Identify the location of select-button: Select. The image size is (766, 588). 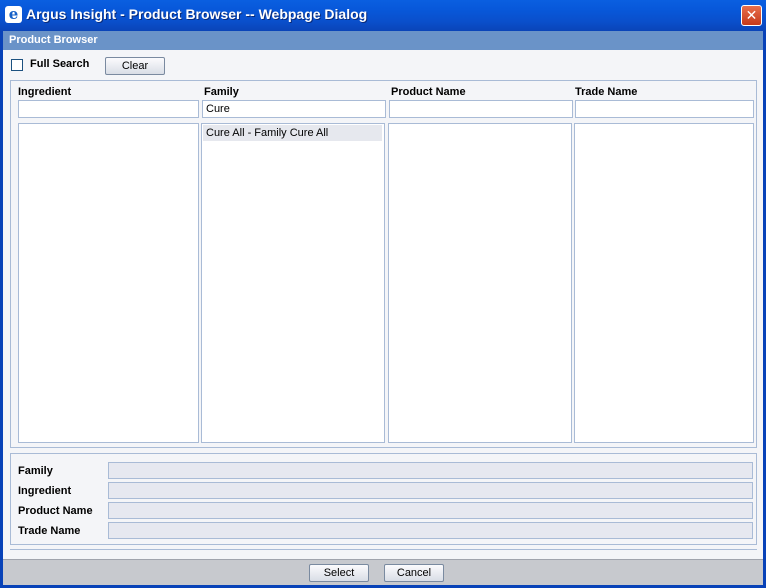
(339, 573).